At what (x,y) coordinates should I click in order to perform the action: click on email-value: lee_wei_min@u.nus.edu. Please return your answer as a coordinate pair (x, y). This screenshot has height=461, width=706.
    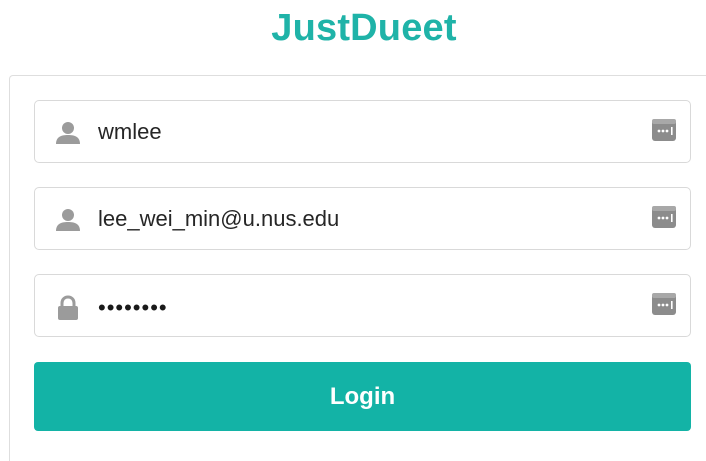
    Looking at the image, I should click on (218, 218).